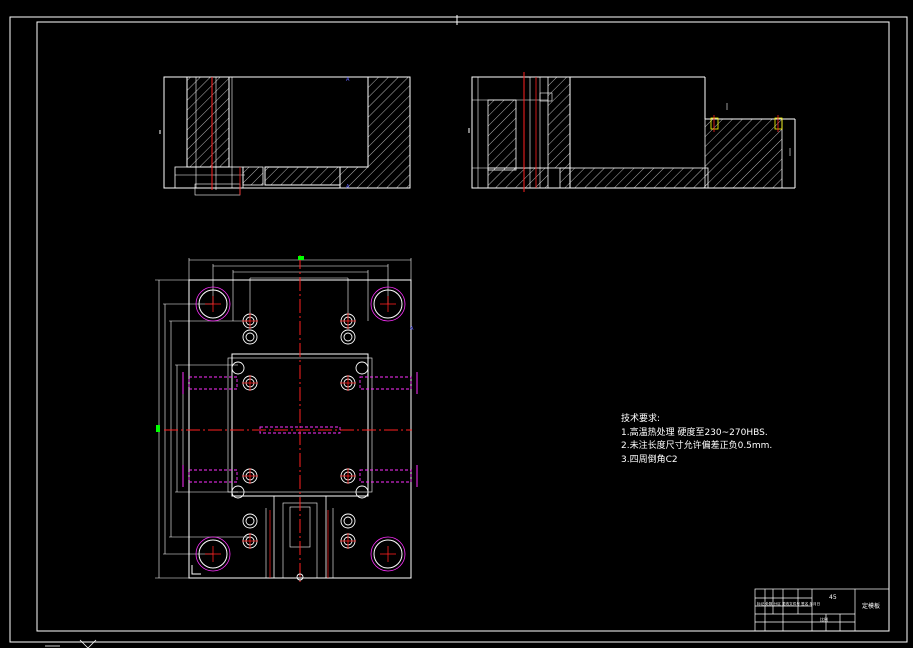  I want to click on technical-note-3: 3.四周倒角C2, so click(649, 459).